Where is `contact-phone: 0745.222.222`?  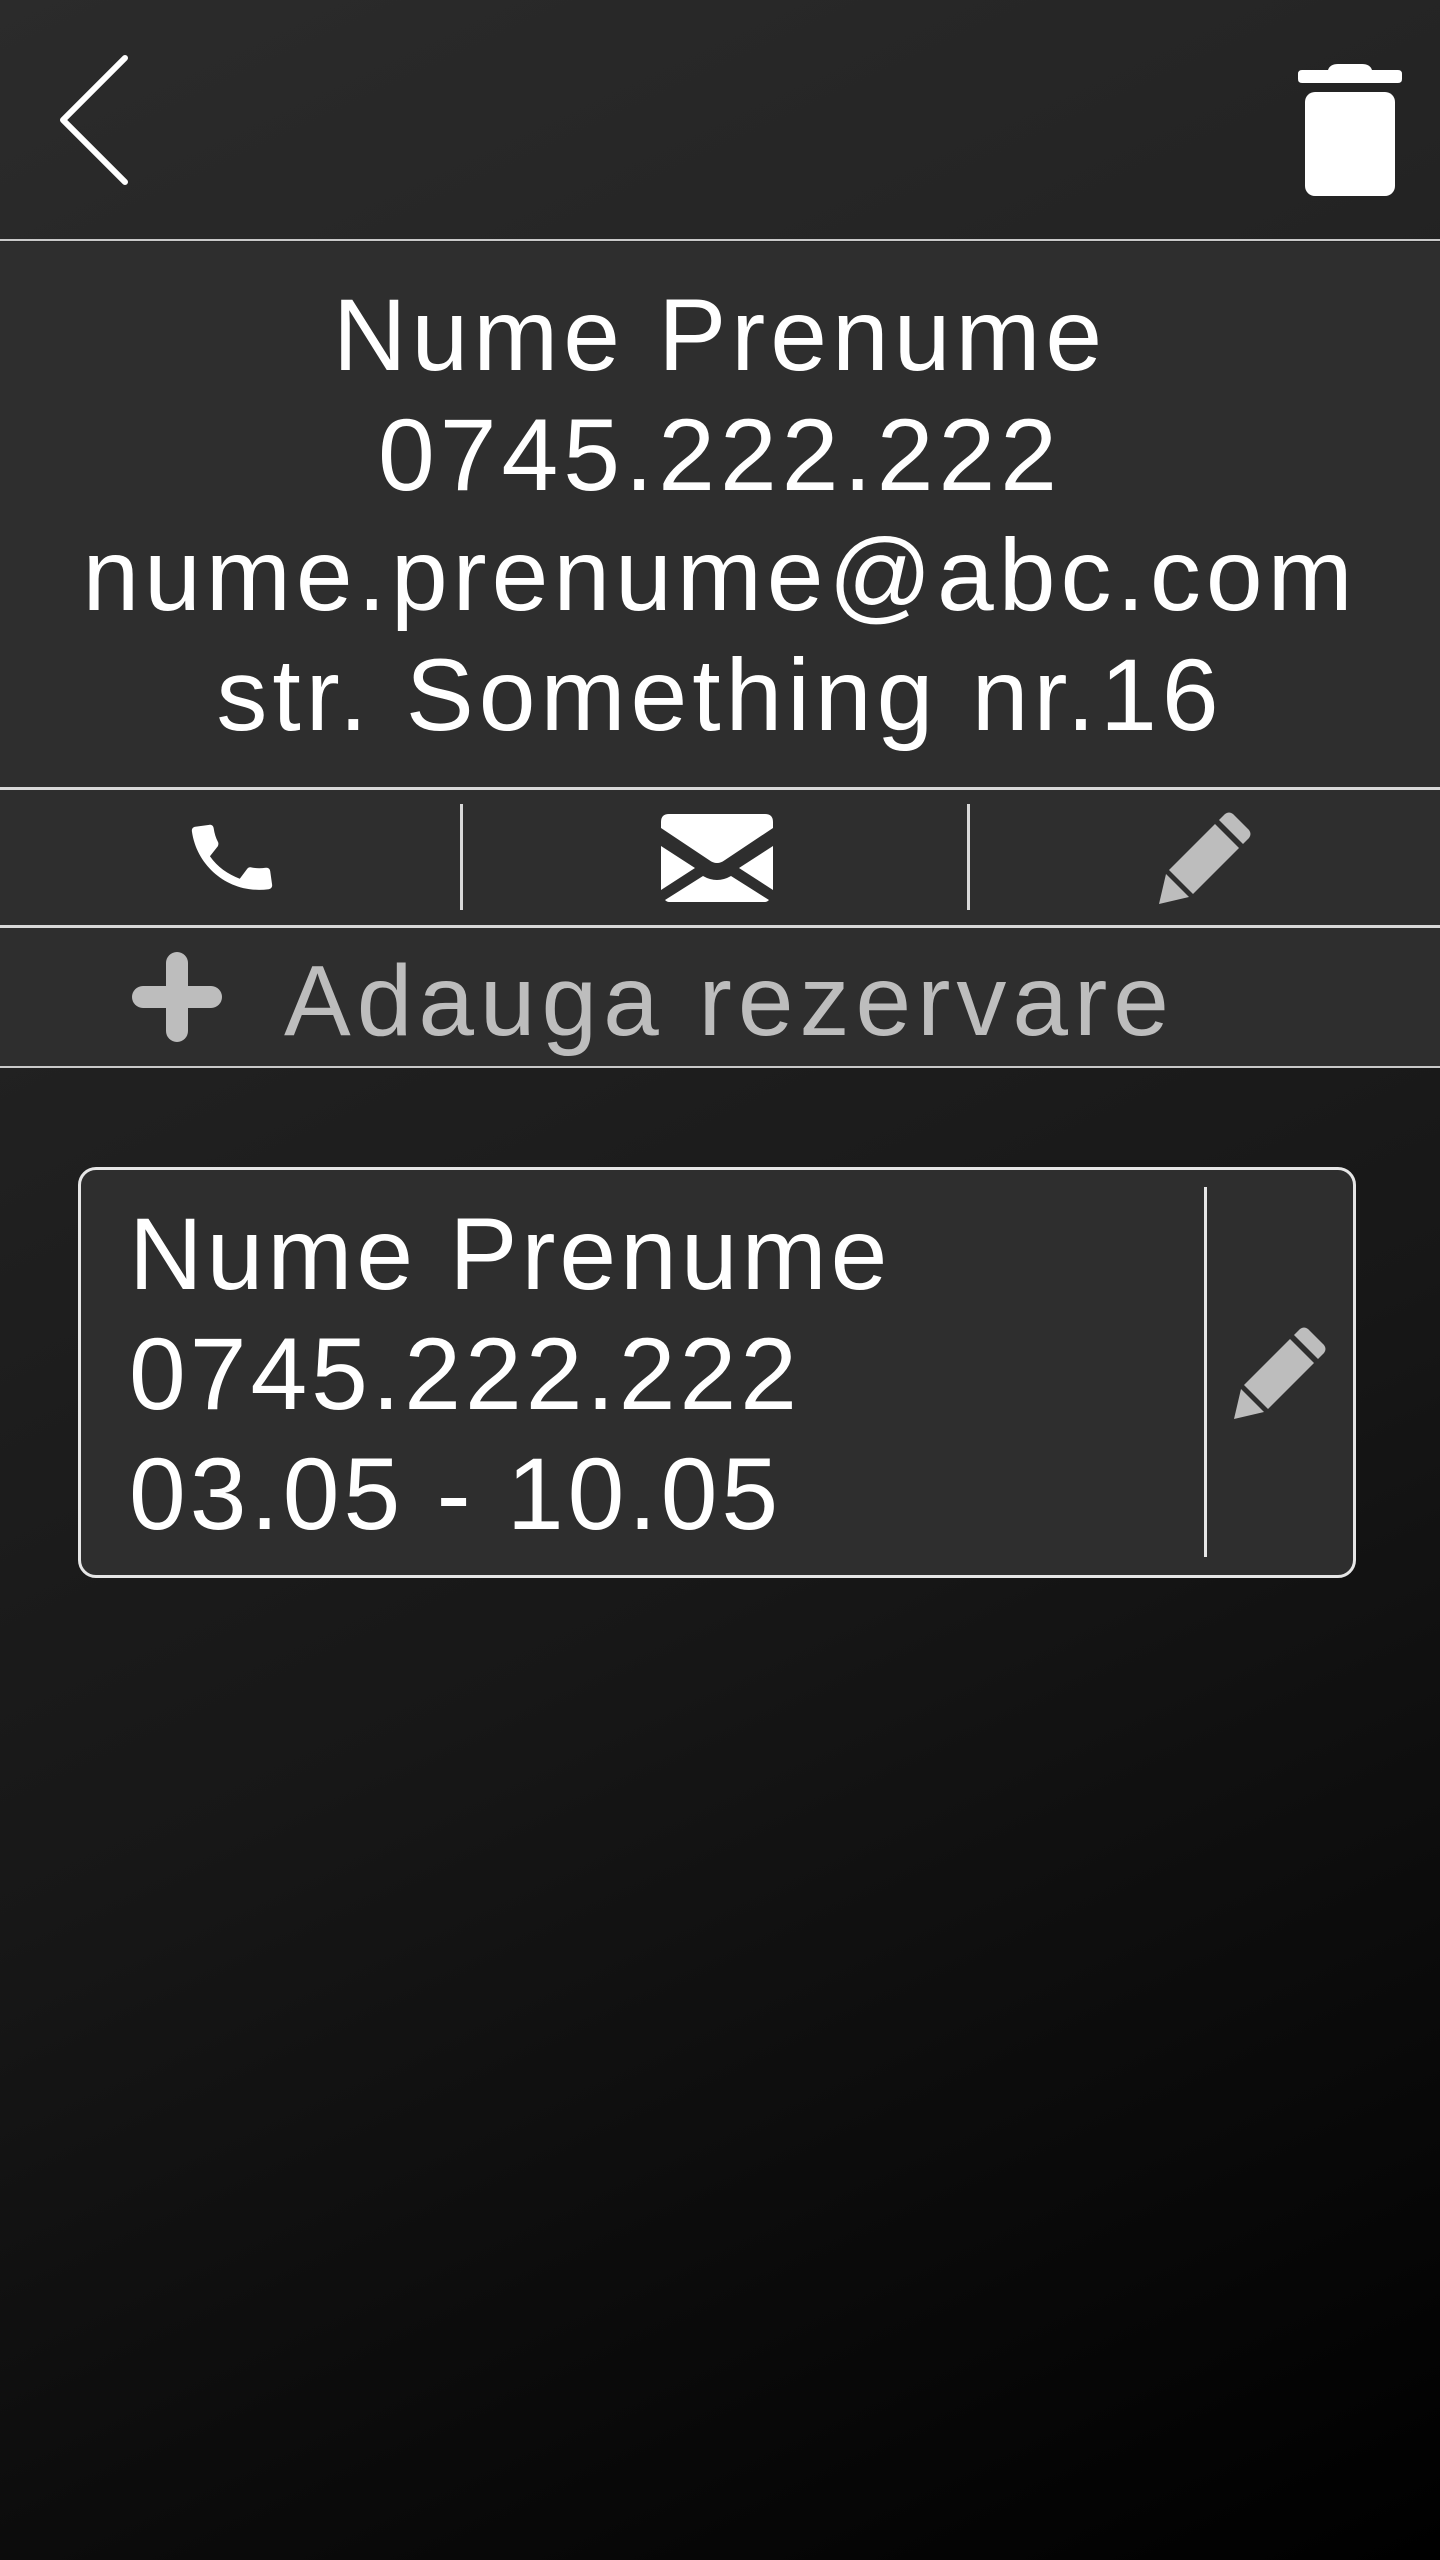 contact-phone: 0745.222.222 is located at coordinates (720, 454).